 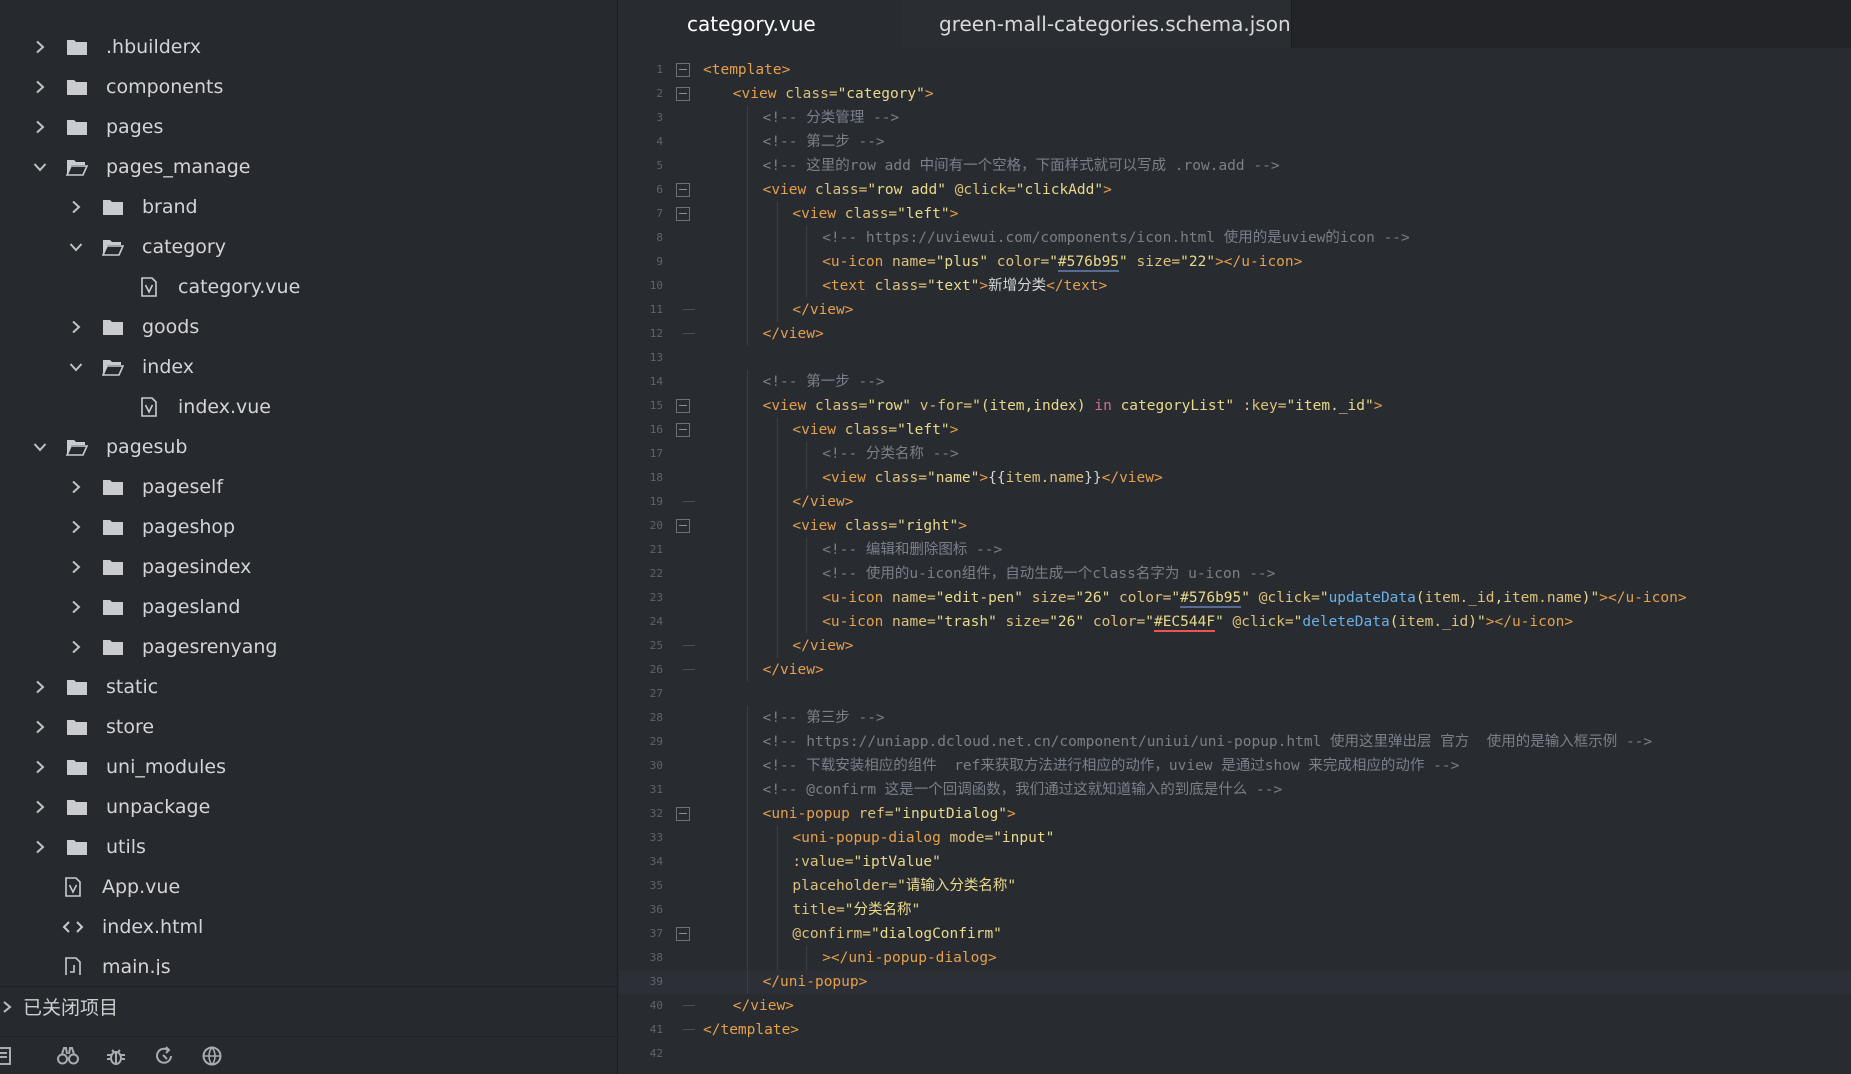 I want to click on code-line: 39 </uni-popup>, so click(x=1235, y=982).